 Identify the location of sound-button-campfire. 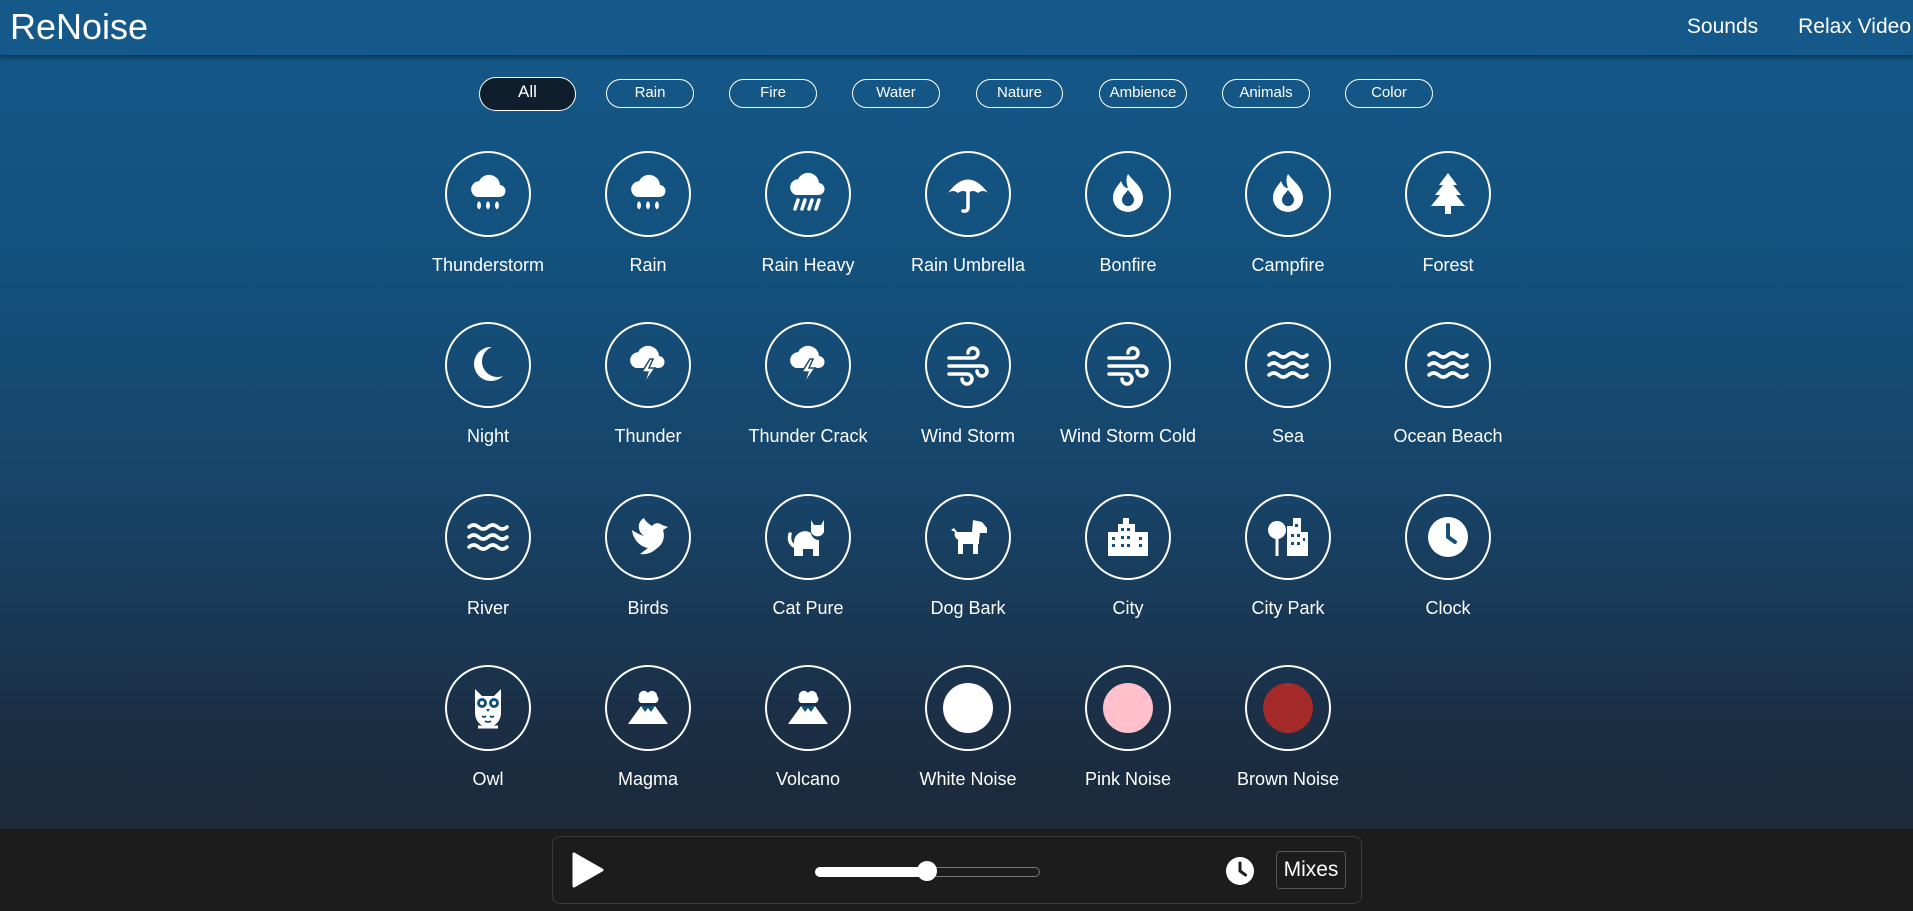
(1288, 194).